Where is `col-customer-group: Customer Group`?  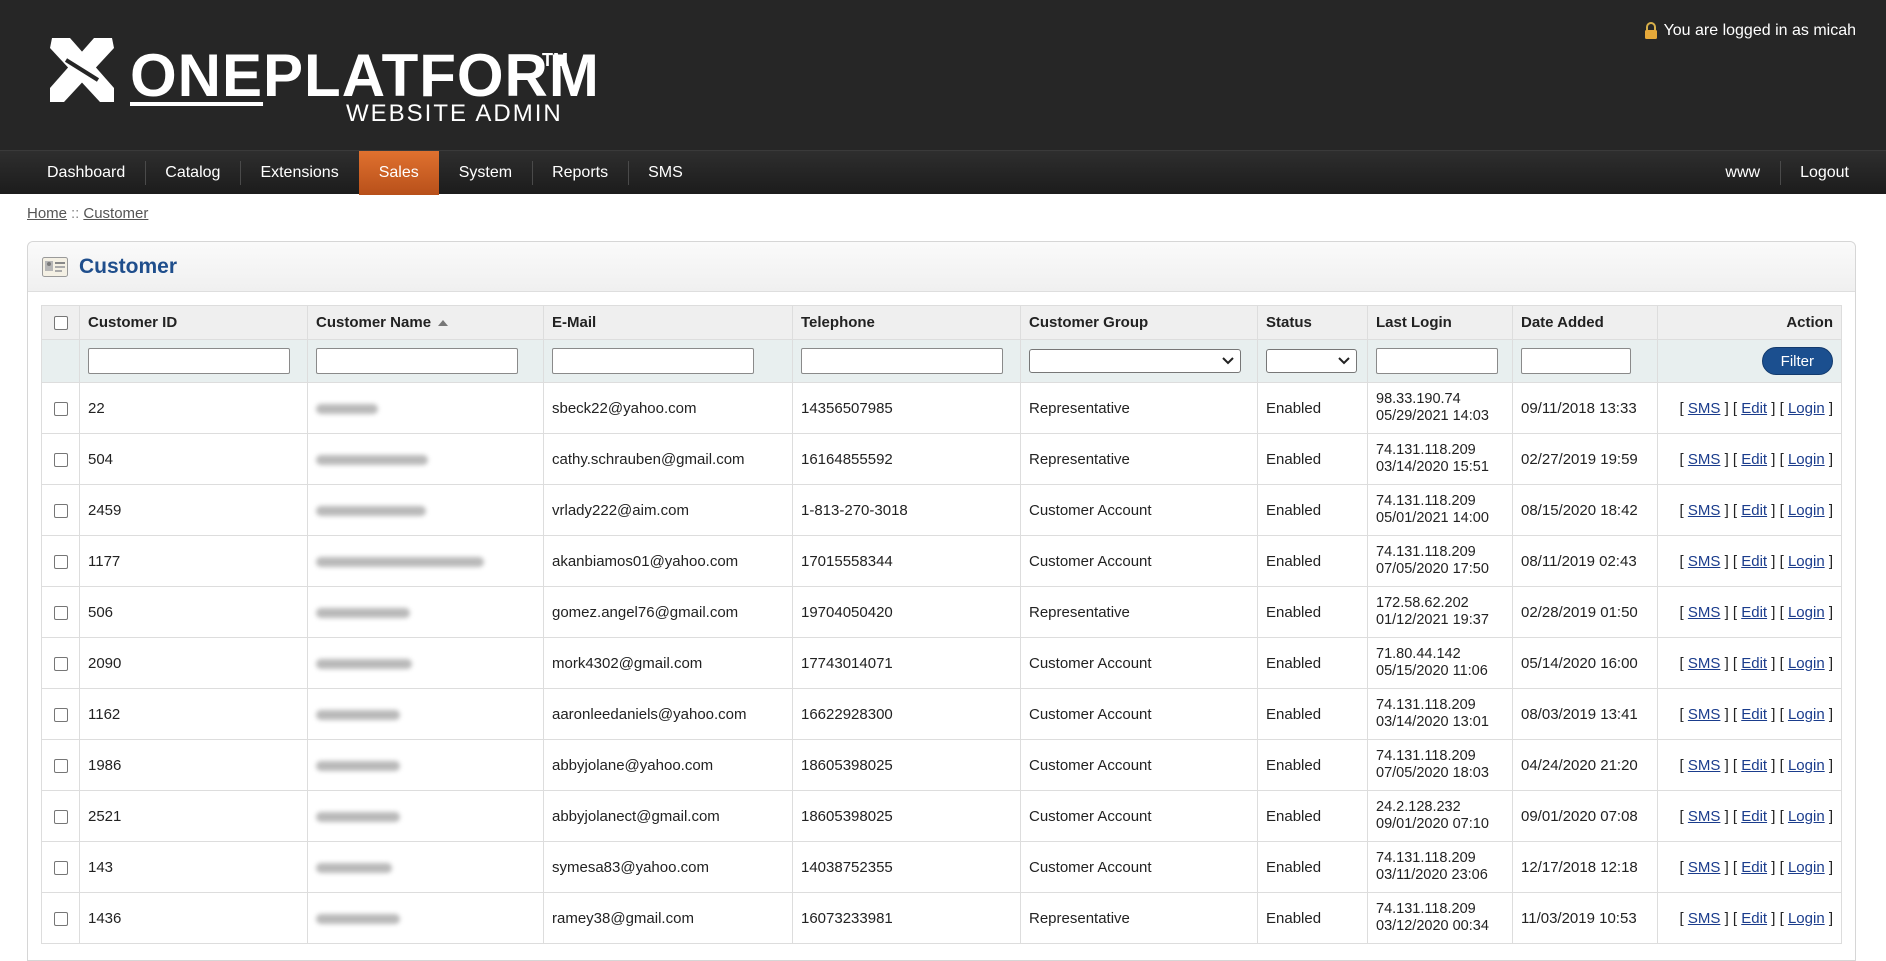
col-customer-group: Customer Group is located at coordinates (1139, 322).